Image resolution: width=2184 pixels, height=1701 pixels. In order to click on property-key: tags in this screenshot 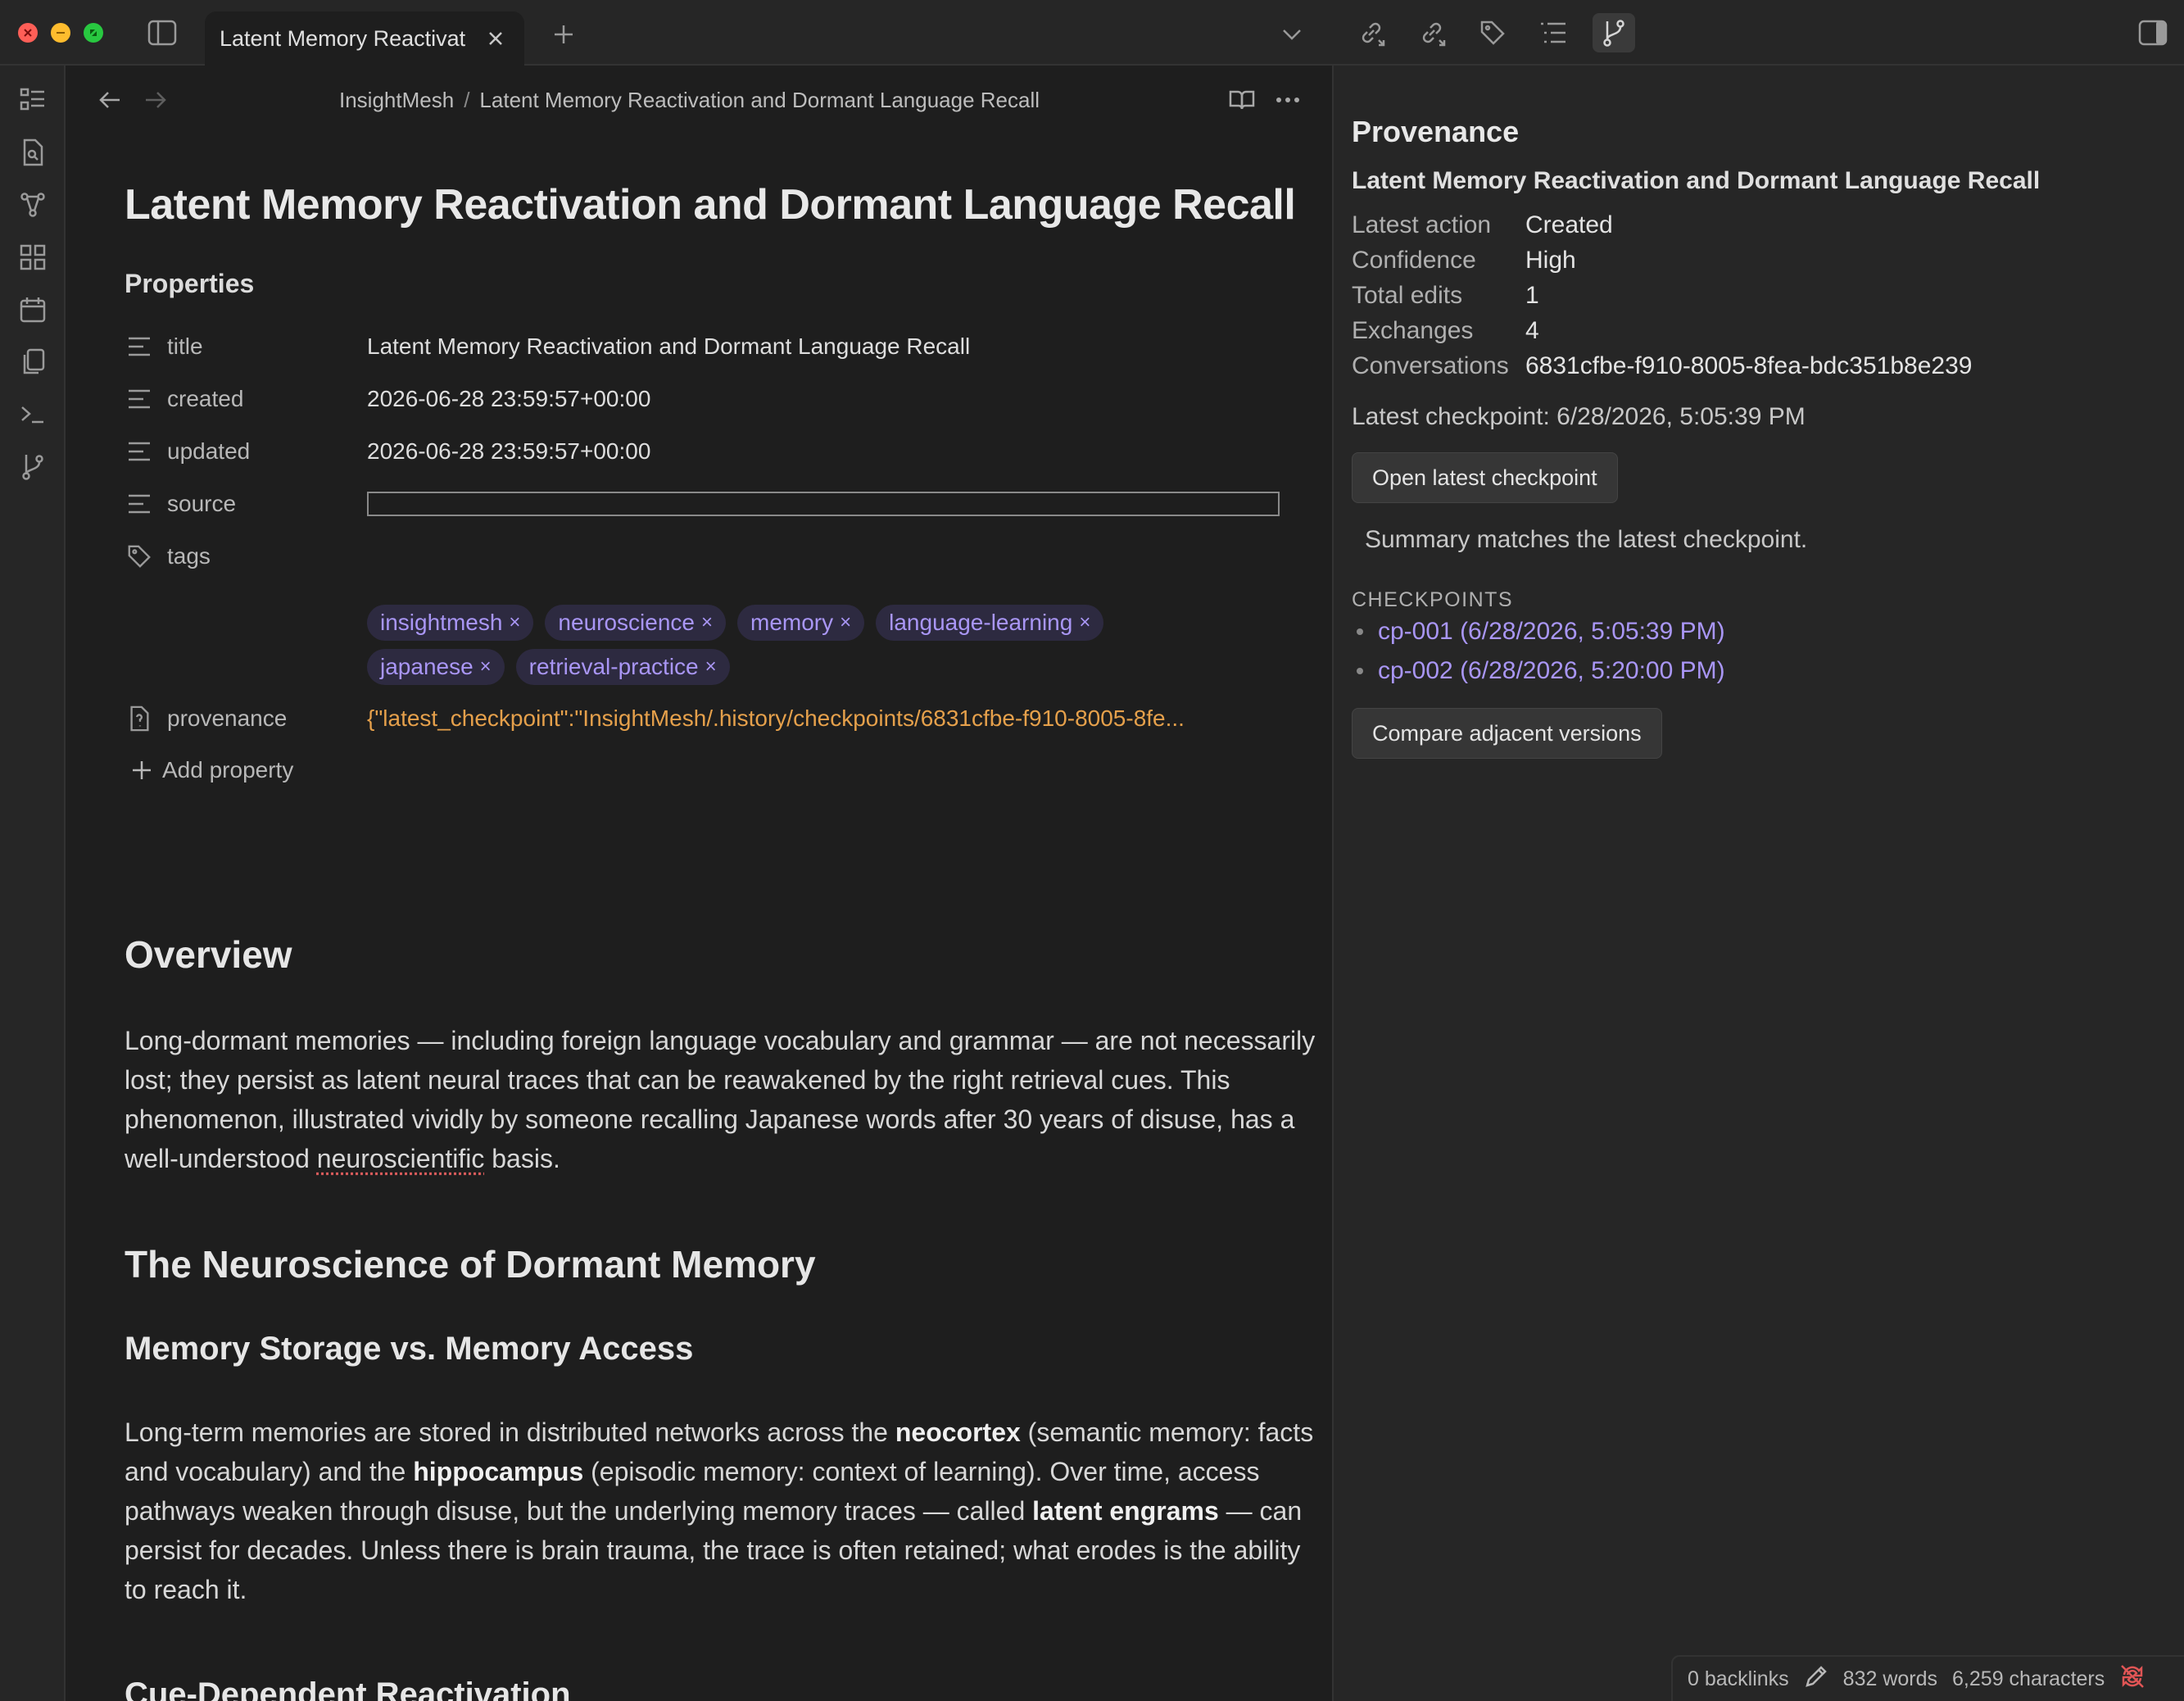, I will do `click(189, 556)`.